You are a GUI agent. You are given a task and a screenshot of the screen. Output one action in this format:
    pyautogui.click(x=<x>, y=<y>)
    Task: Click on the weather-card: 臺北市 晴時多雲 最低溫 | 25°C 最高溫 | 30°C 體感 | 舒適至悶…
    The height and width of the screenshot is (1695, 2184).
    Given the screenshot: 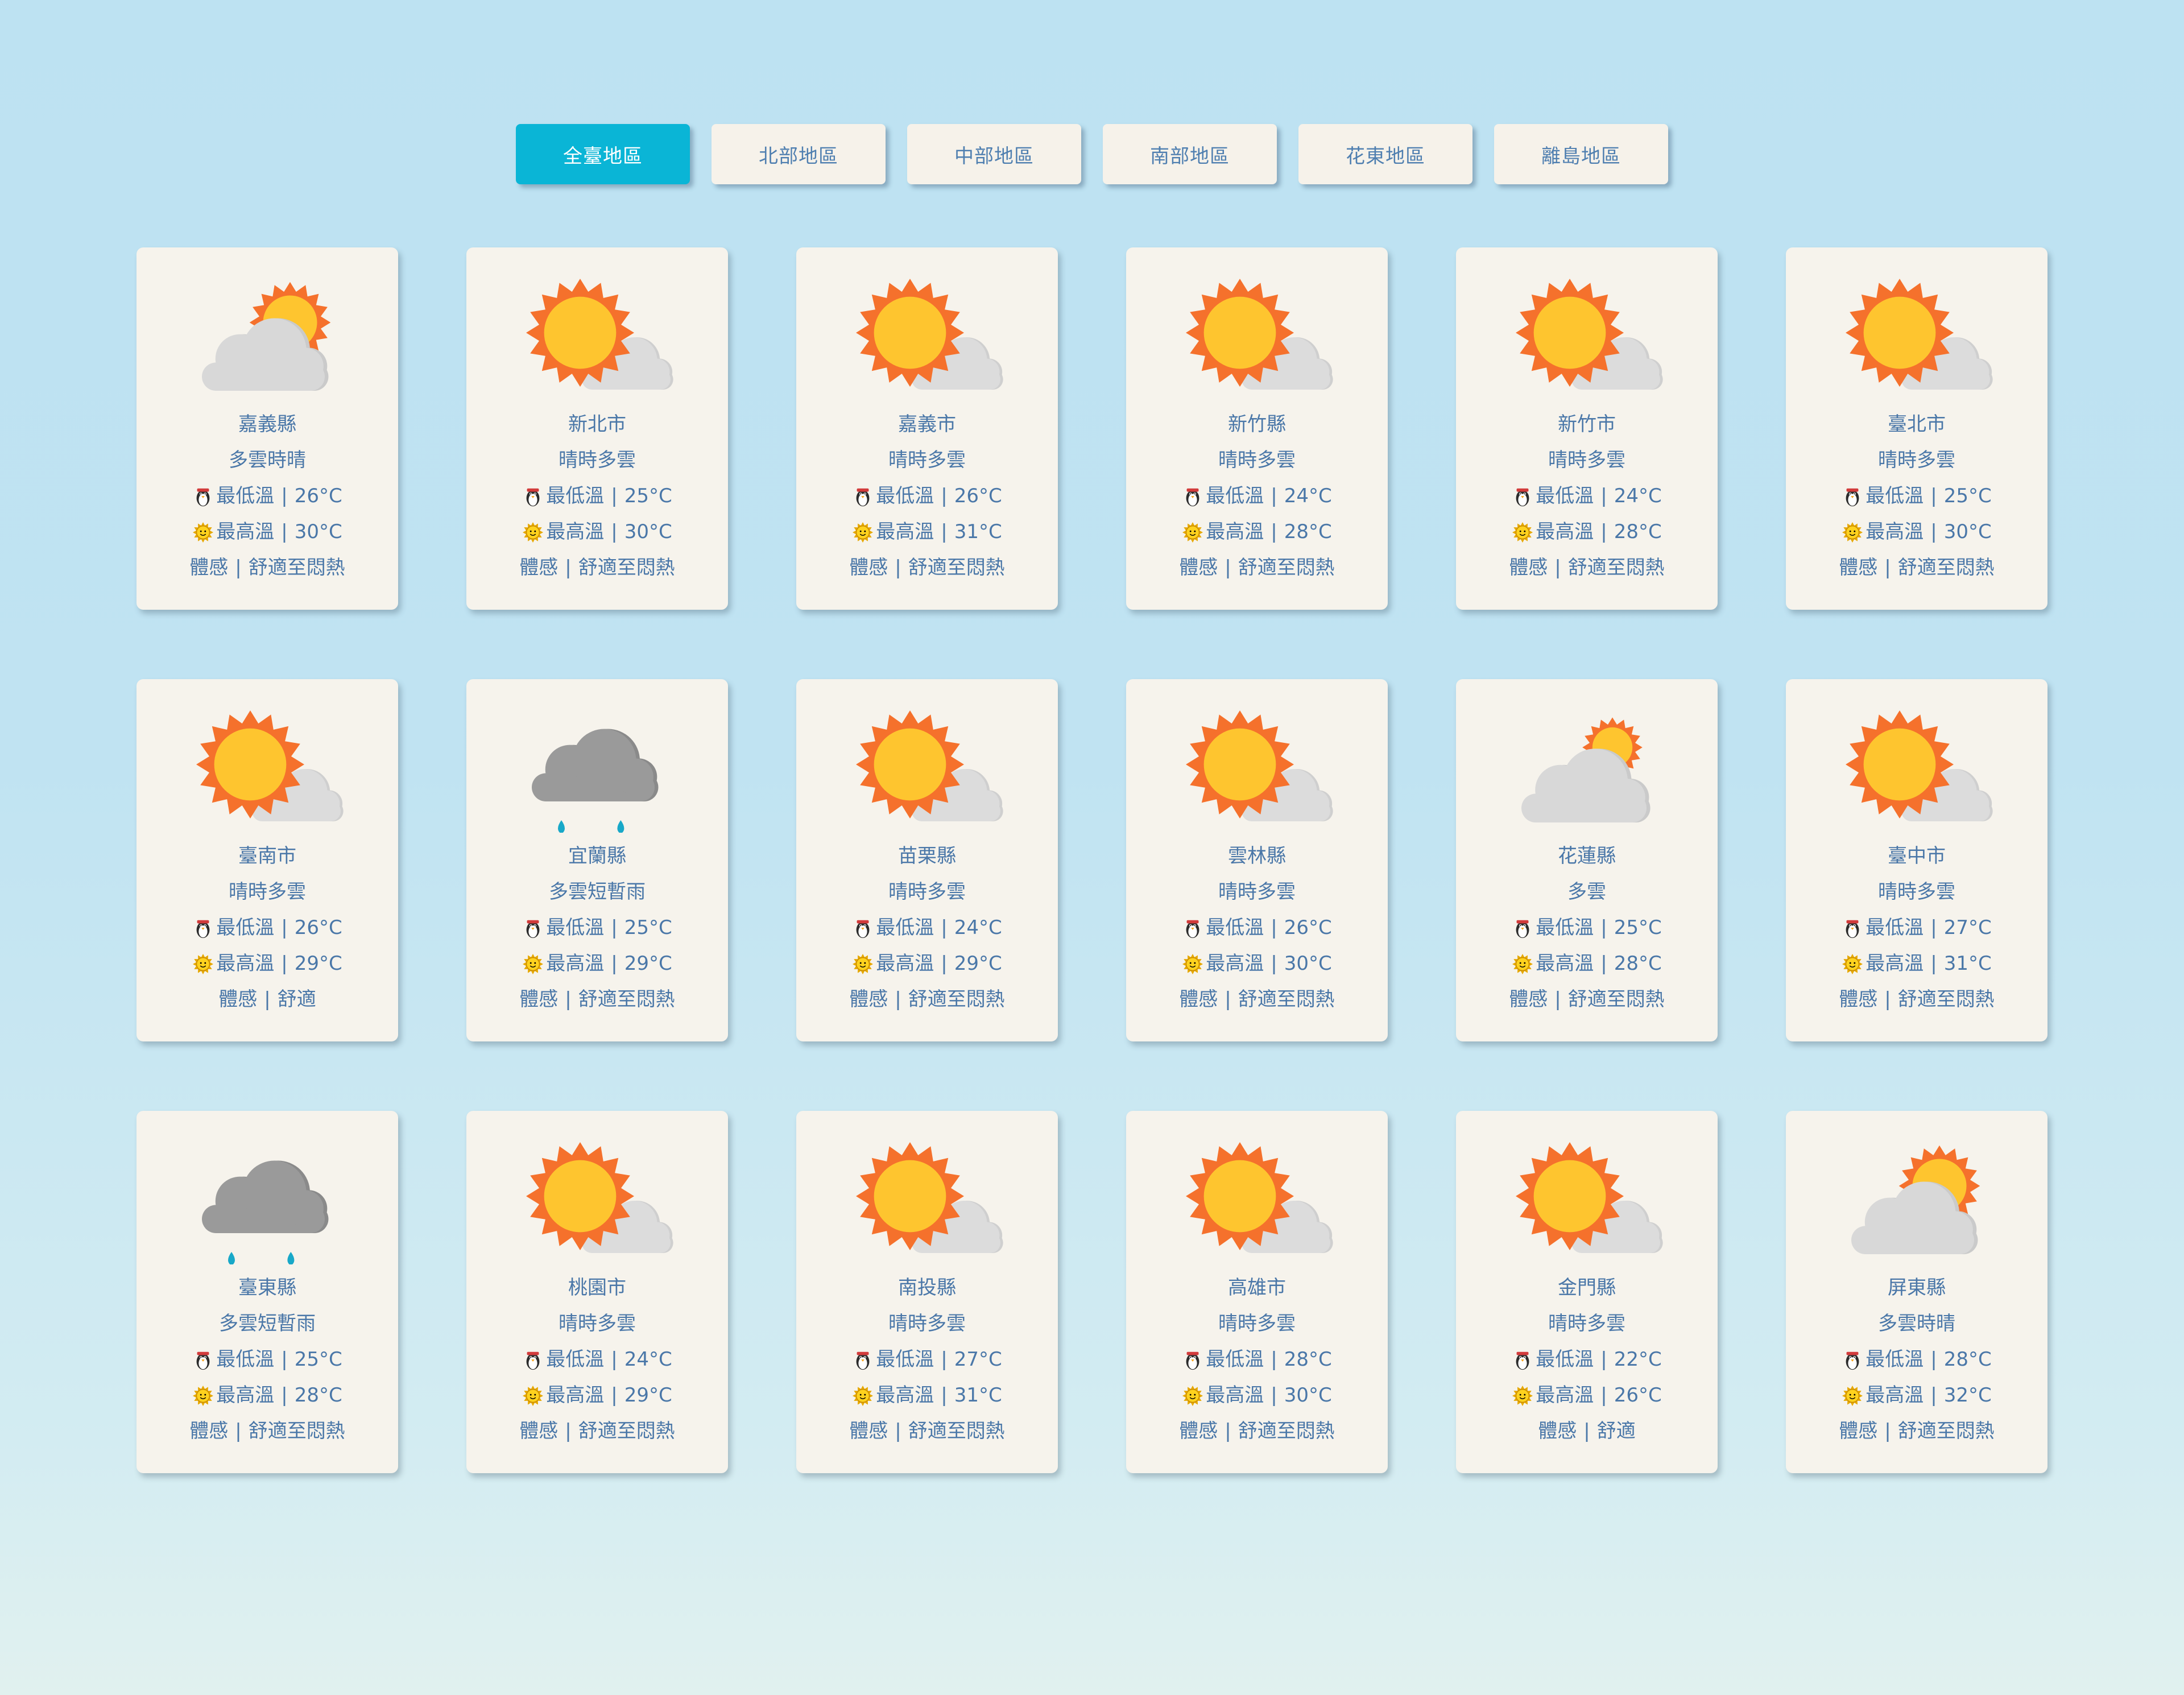 What is the action you would take?
    pyautogui.click(x=1917, y=428)
    